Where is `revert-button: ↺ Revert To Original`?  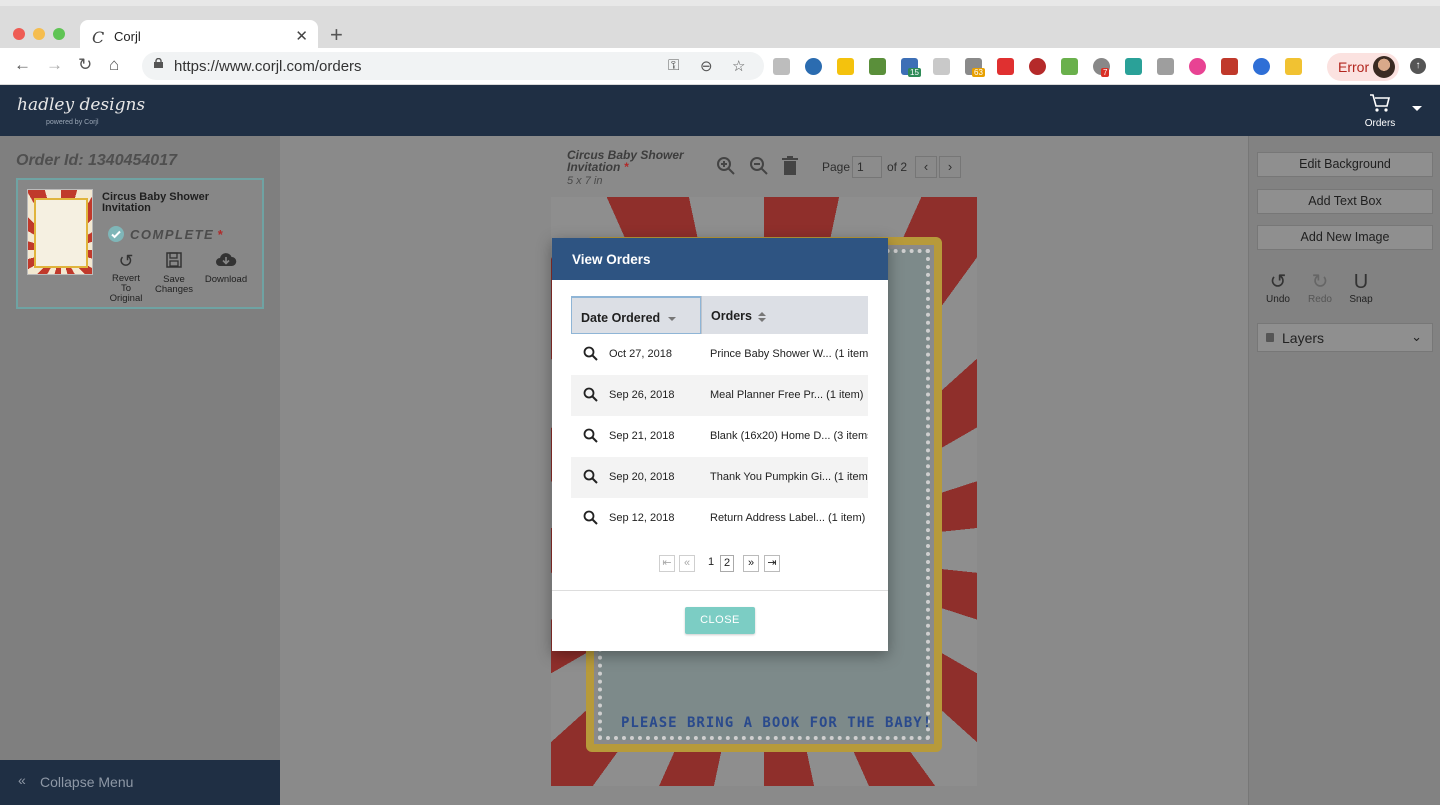
revert-button: ↺ Revert To Original is located at coordinates (126, 278).